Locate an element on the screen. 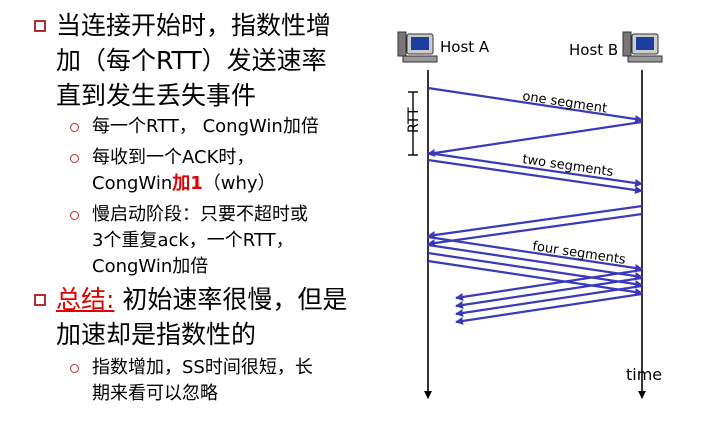 This screenshot has width=708, height=424. rtt-label: RTT is located at coordinates (414, 120).